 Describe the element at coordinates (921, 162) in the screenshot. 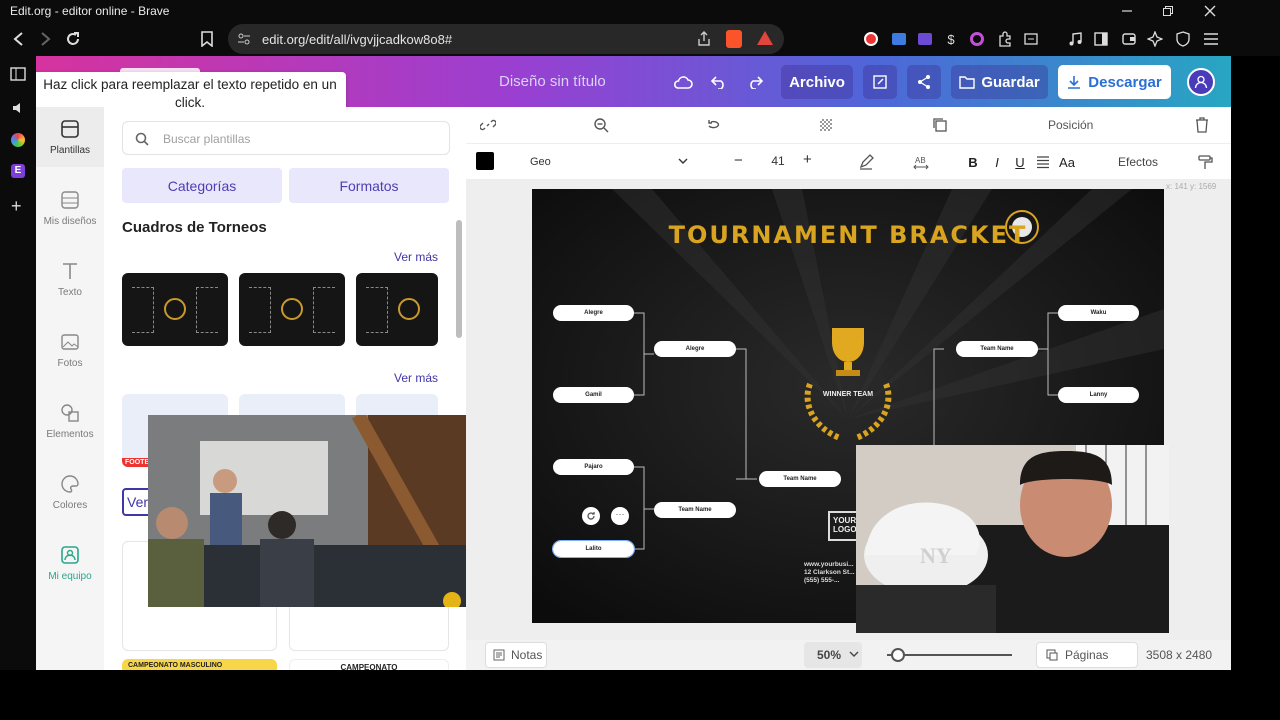

I see `spacing-button: AB` at that location.